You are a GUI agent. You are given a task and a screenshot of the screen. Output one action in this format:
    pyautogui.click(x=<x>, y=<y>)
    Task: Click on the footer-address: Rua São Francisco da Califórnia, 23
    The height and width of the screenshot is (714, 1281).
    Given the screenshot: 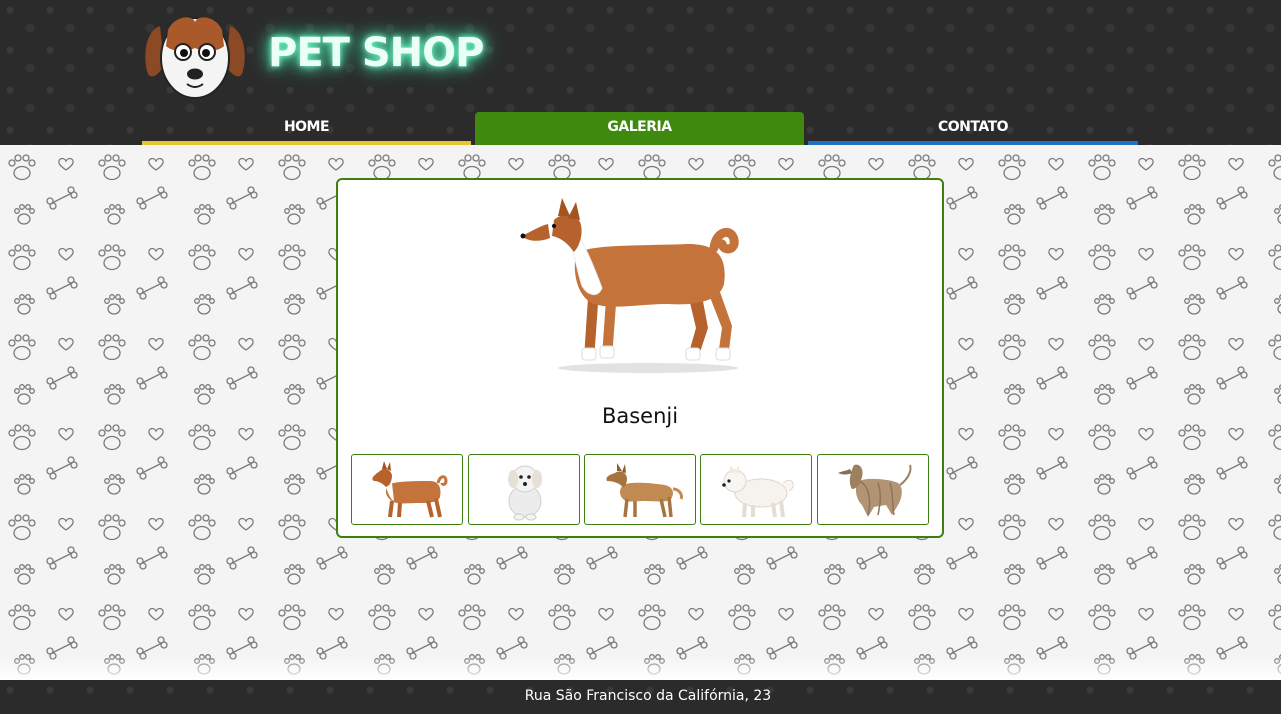 What is the action you would take?
    pyautogui.click(x=648, y=696)
    